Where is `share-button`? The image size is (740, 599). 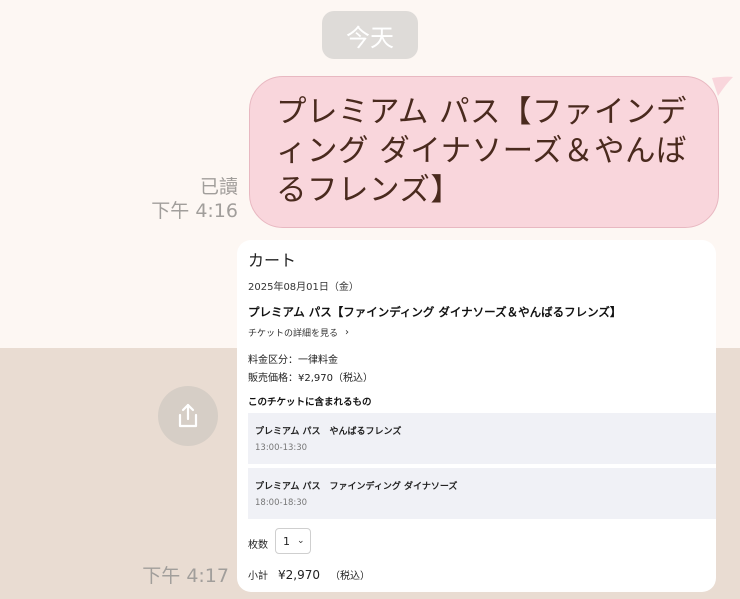 share-button is located at coordinates (188, 416).